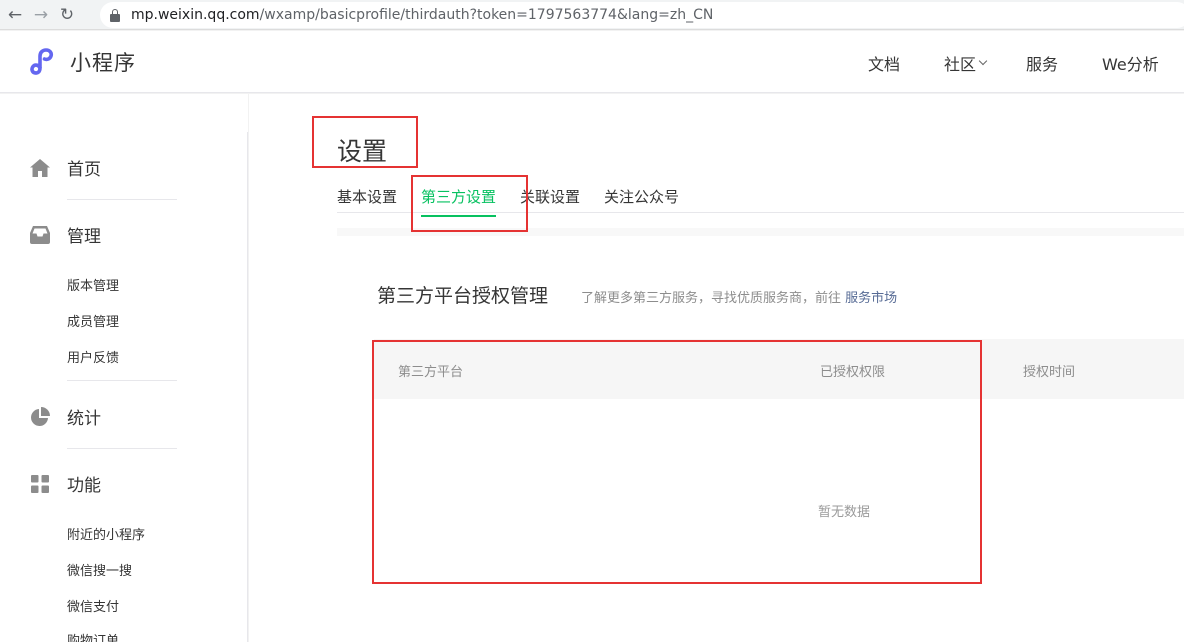 This screenshot has width=1184, height=642. What do you see at coordinates (65, 483) in the screenshot?
I see `sidebar-item-features: 功能` at bounding box center [65, 483].